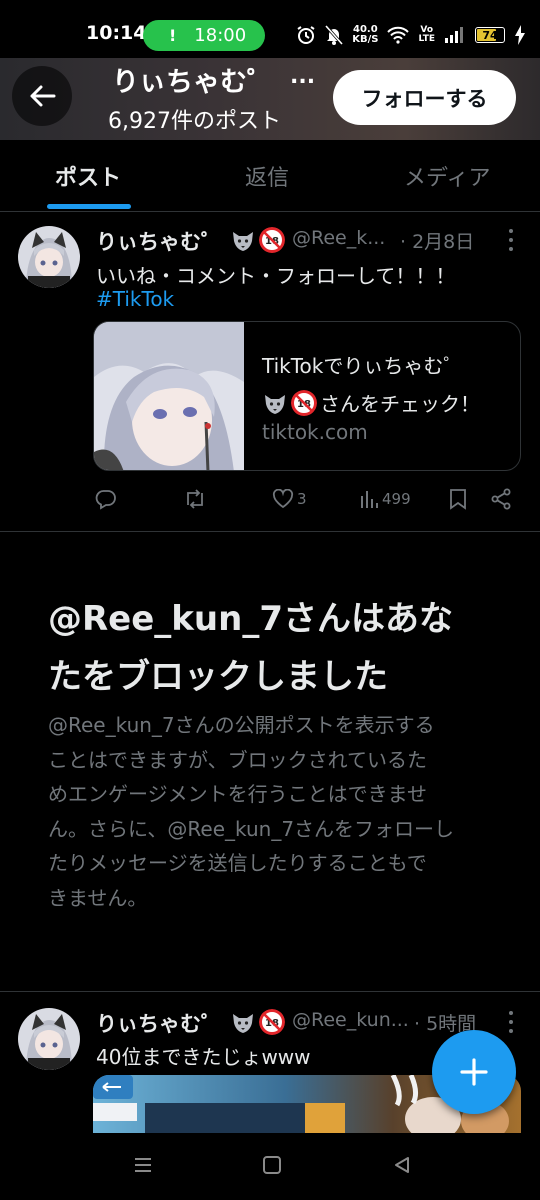 This screenshot has height=1200, width=540. I want to click on link-preview-domain: tiktok.com, so click(315, 432).